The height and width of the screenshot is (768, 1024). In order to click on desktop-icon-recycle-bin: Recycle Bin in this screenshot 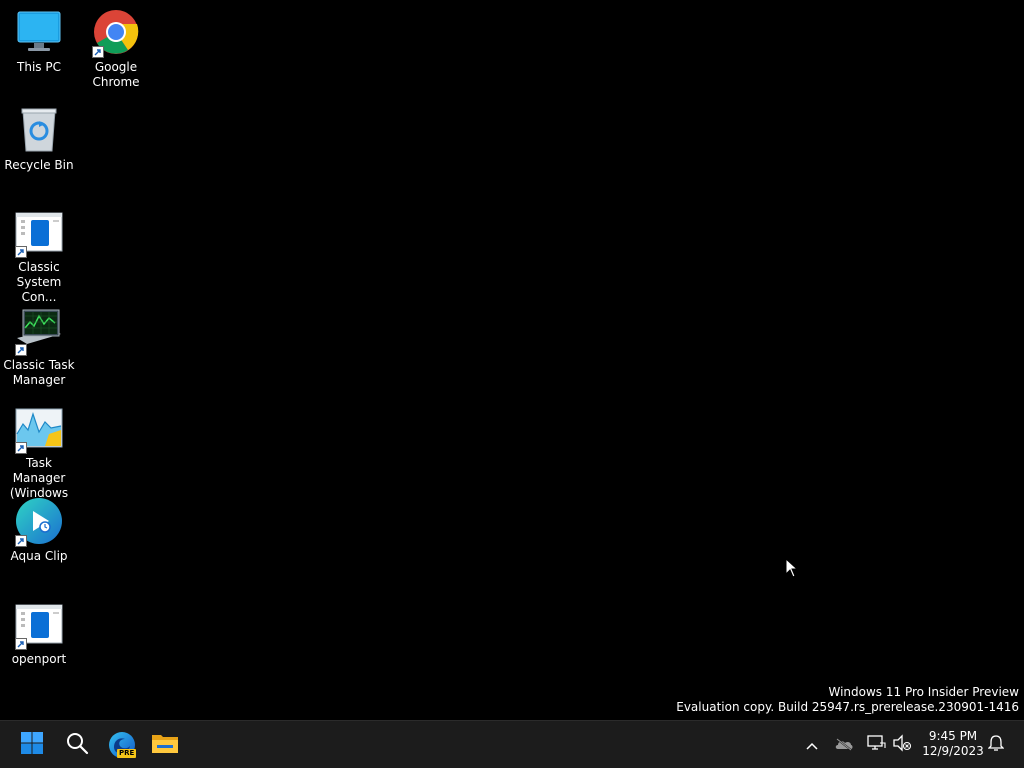, I will do `click(39, 139)`.